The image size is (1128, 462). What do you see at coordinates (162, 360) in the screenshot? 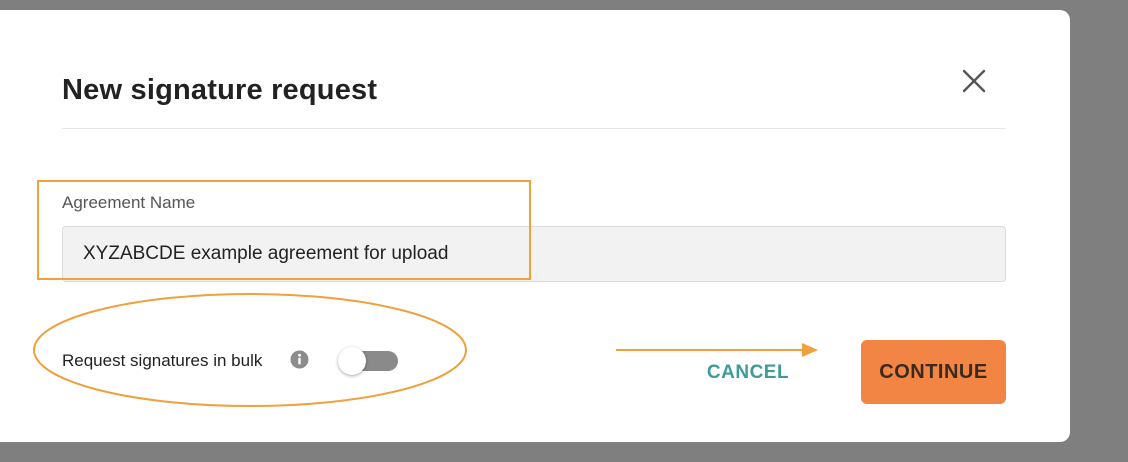
I see `bulk-signatures-label: Request signatures in bulk` at bounding box center [162, 360].